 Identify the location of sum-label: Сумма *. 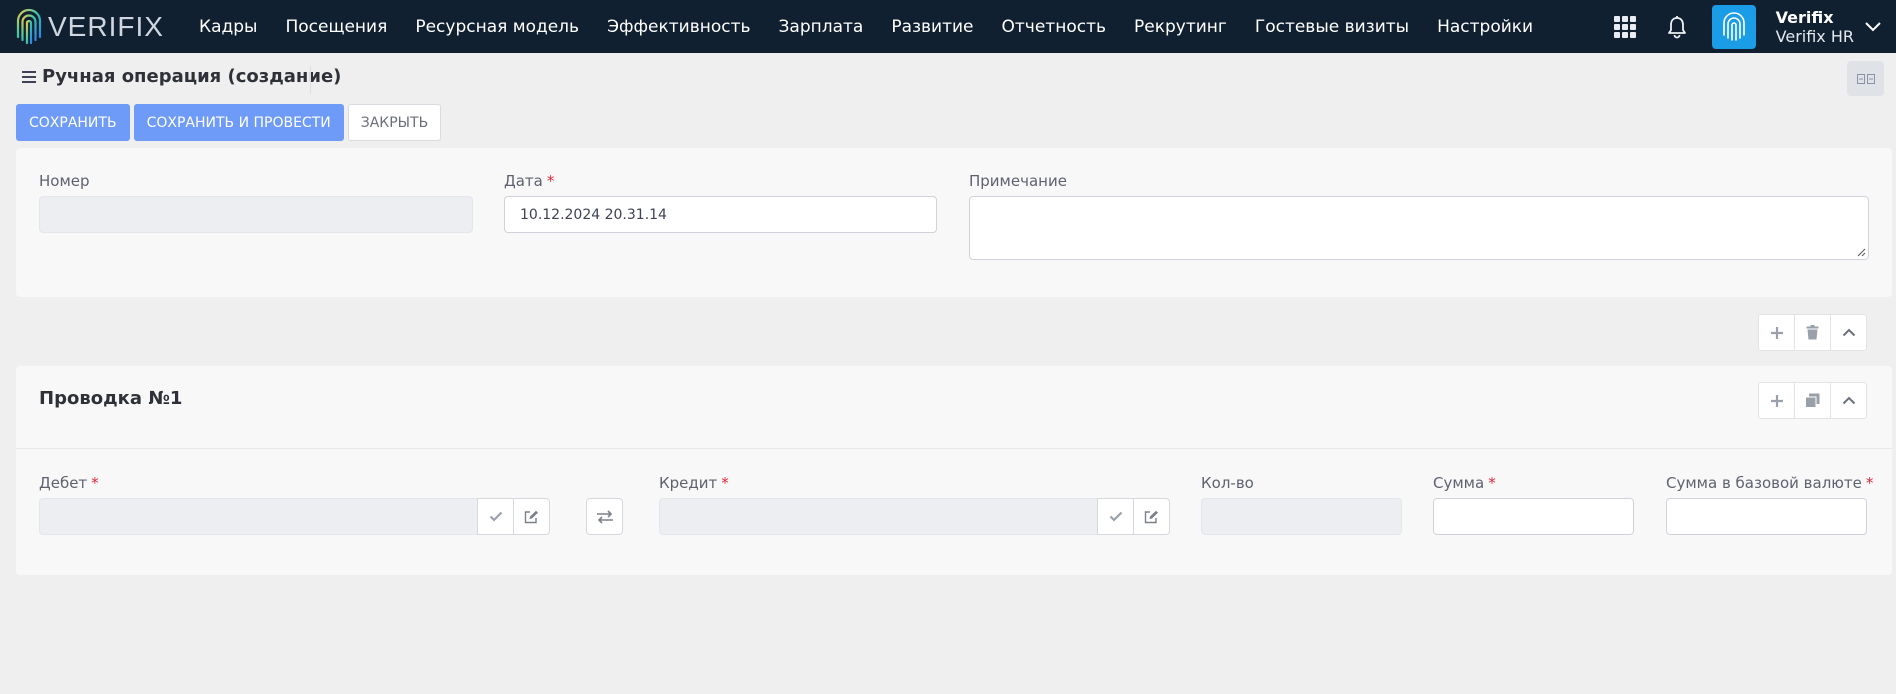
(1464, 483).